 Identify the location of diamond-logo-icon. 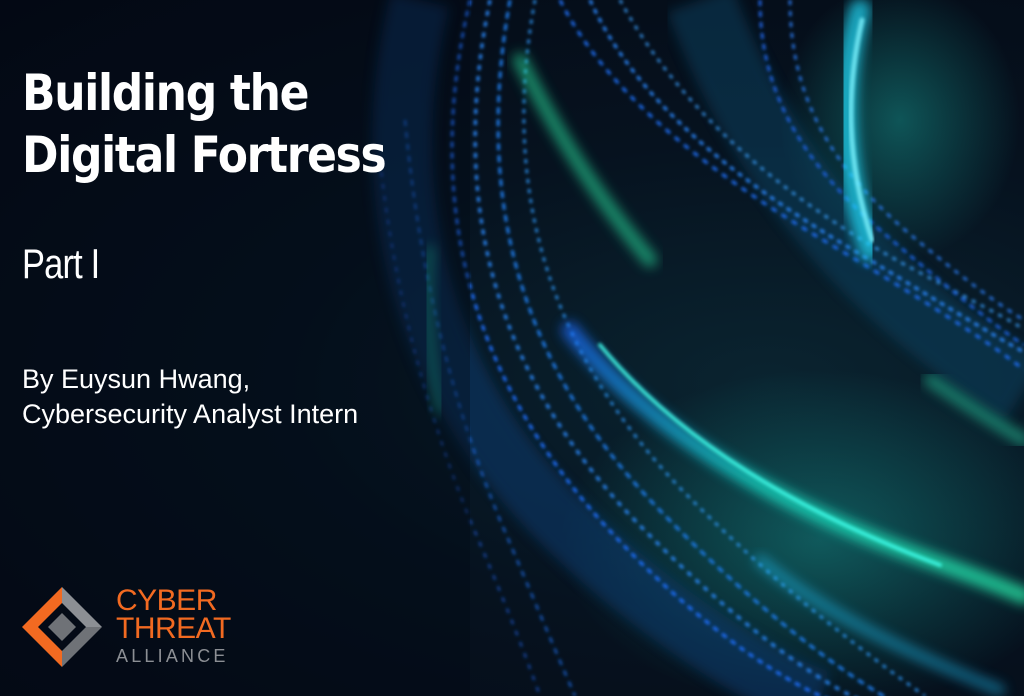
(62, 627).